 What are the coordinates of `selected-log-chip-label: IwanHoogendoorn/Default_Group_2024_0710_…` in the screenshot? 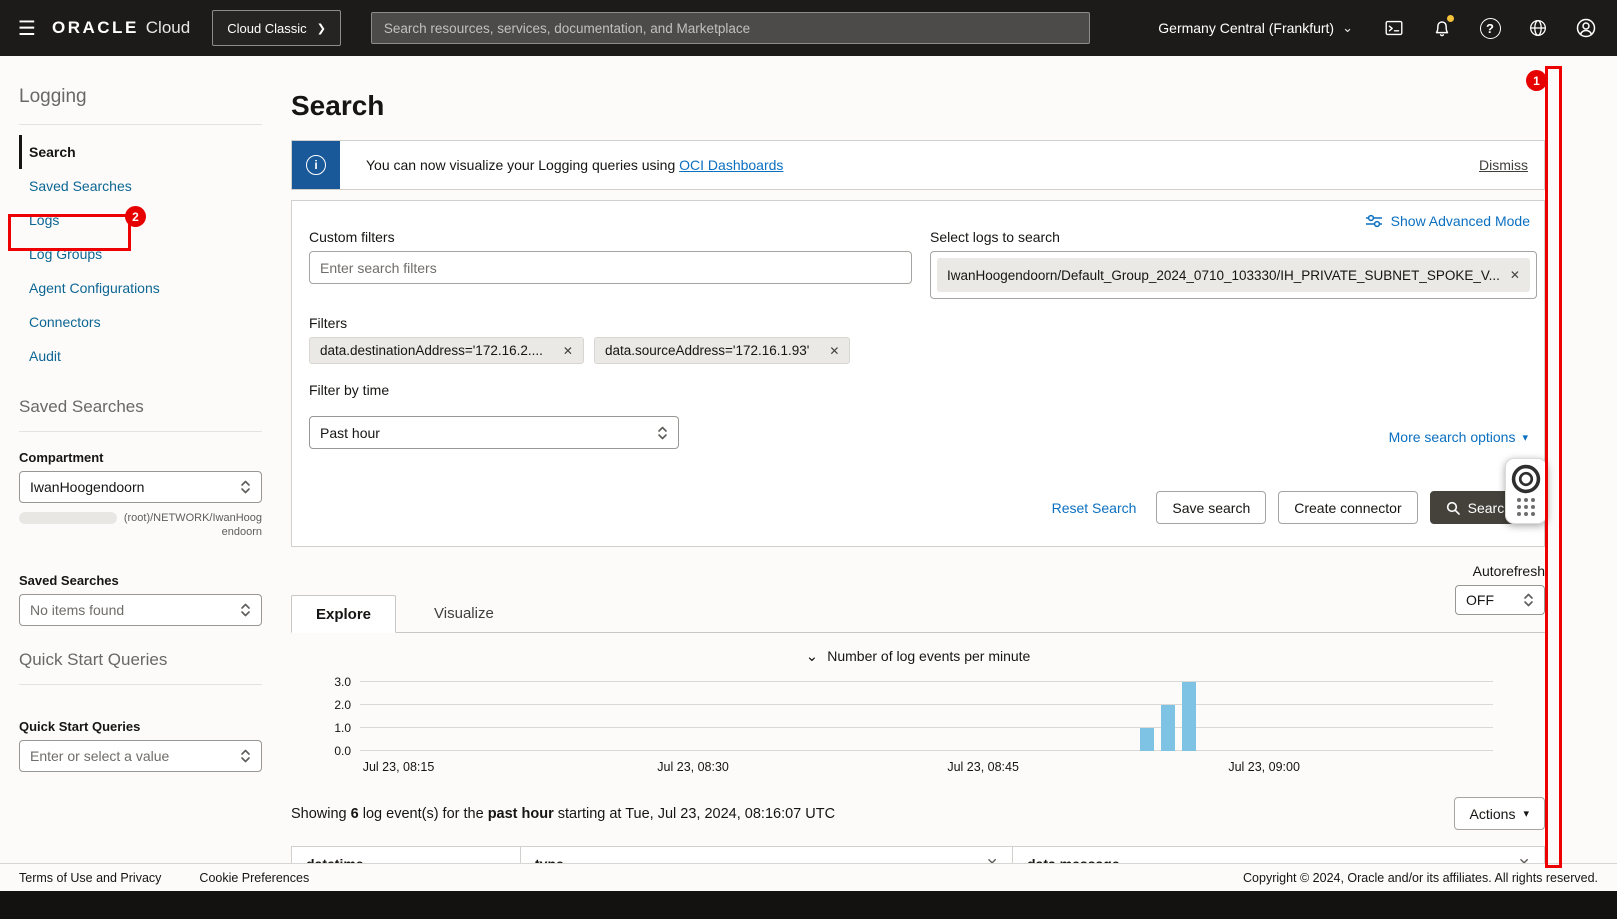 It's located at (1223, 275).